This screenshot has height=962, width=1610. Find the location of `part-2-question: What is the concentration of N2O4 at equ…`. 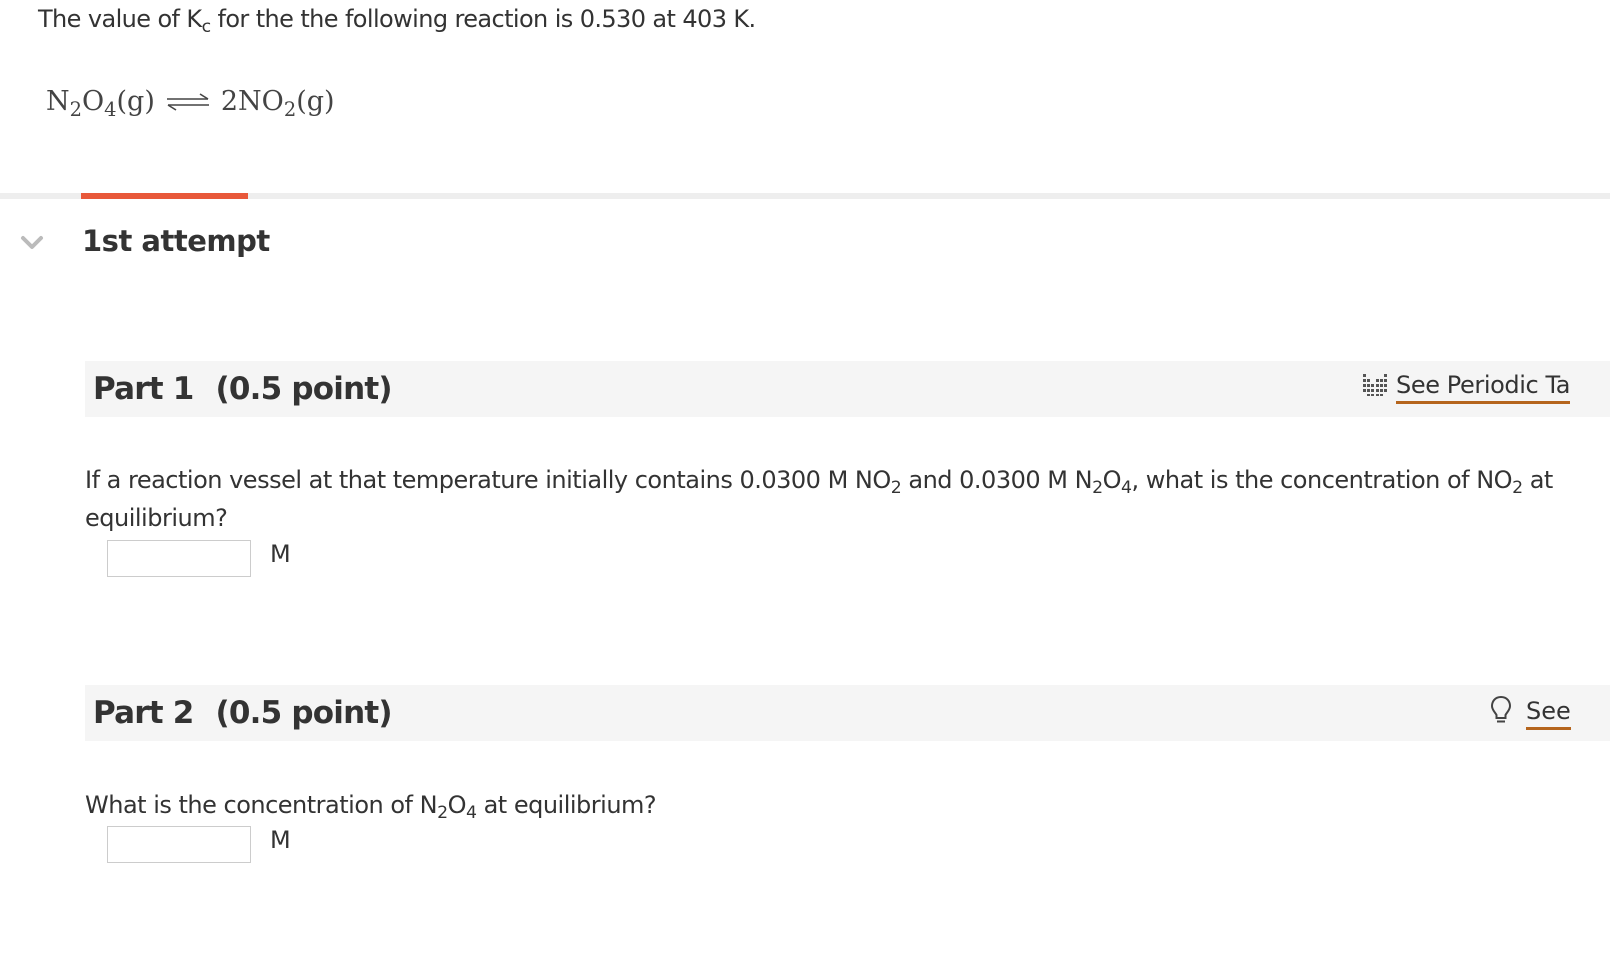

part-2-question: What is the concentration of N2O4 at equ… is located at coordinates (371, 807).